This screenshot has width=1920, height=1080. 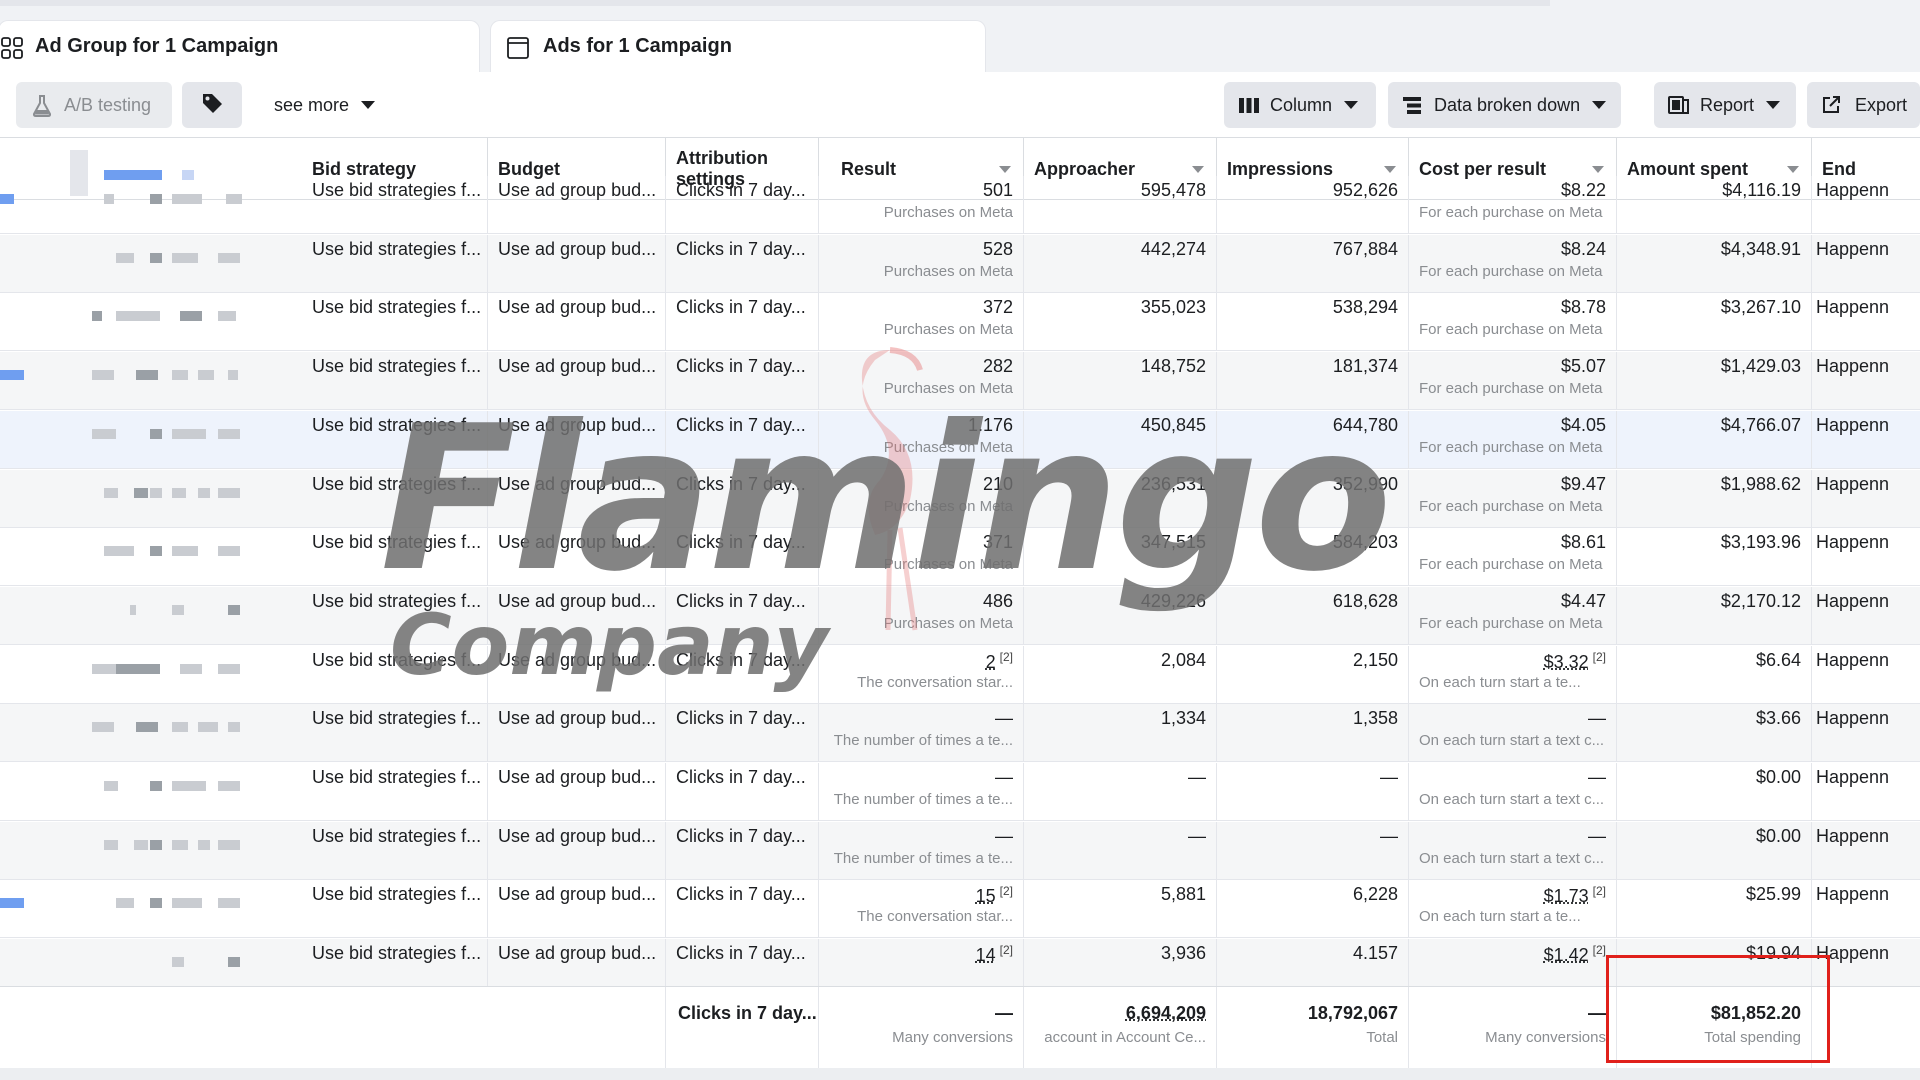 I want to click on value-with-footnote: $1.73 [2], so click(x=1575, y=895).